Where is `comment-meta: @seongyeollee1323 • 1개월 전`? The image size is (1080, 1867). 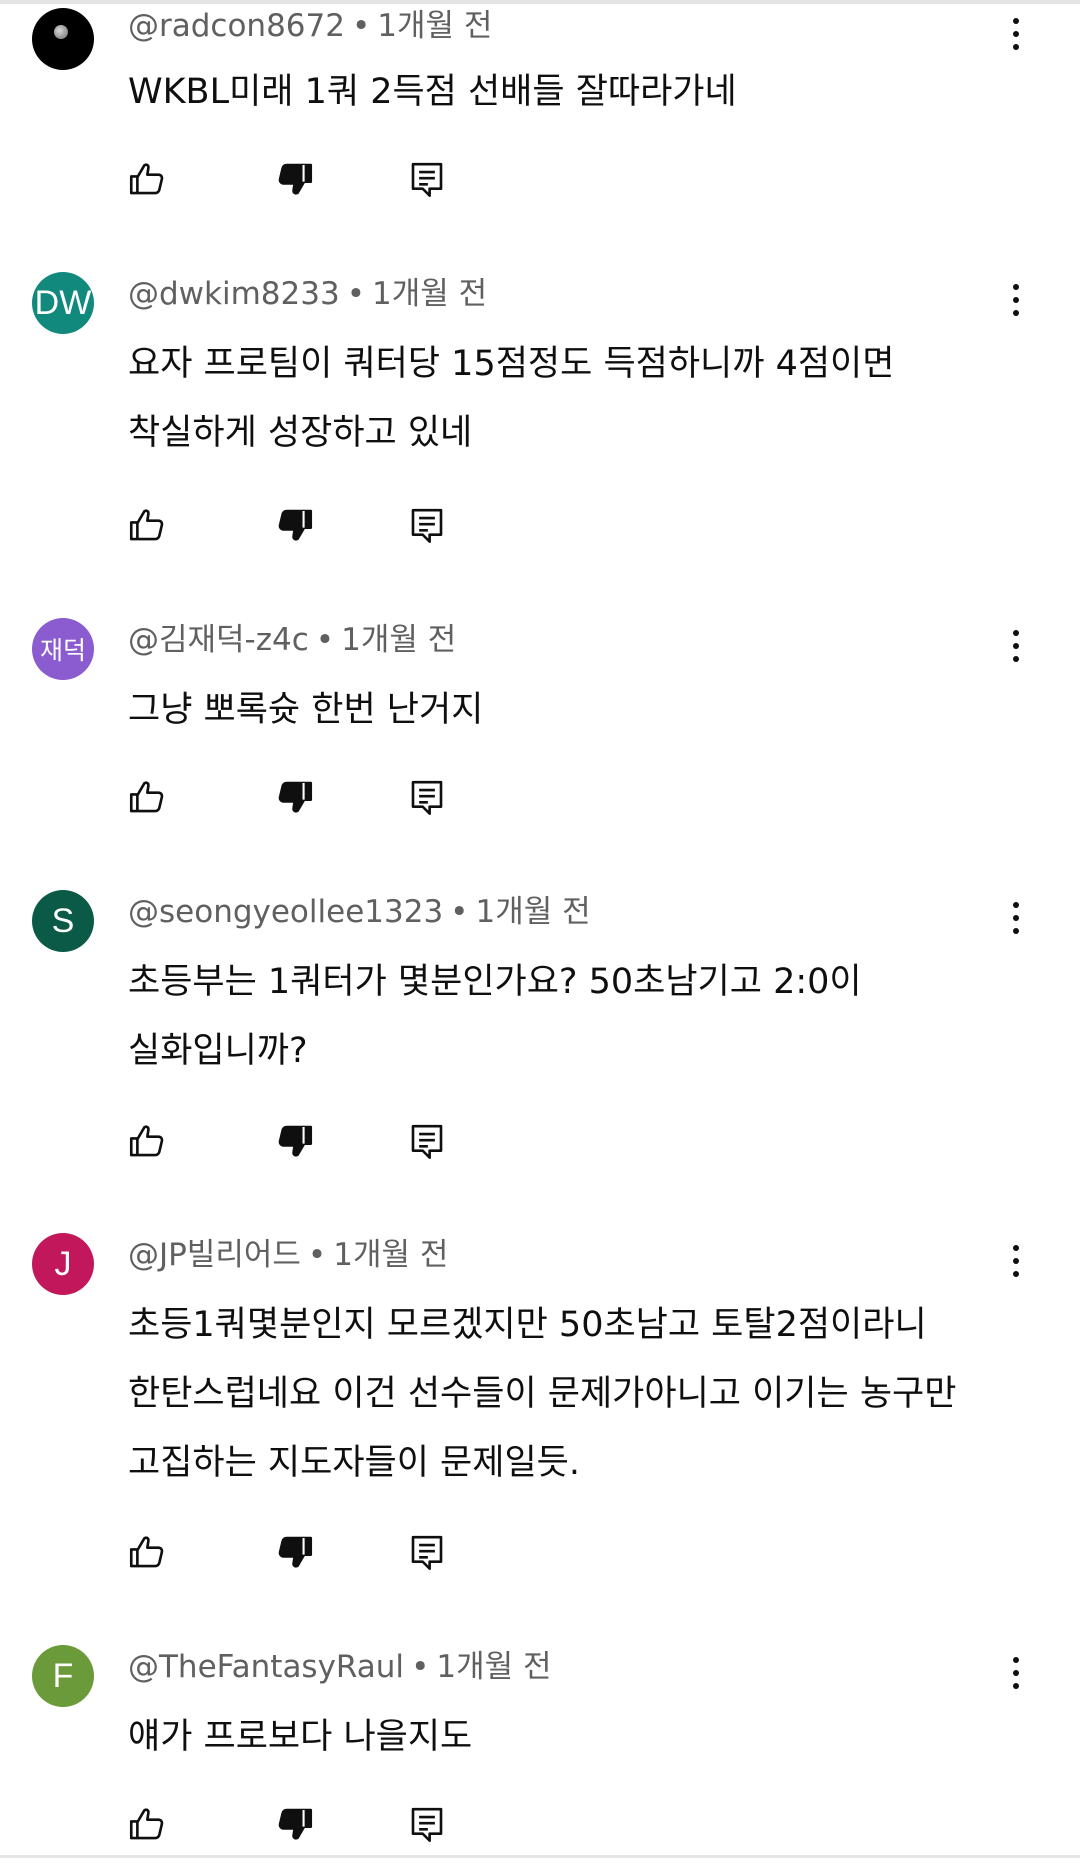 comment-meta: @seongyeollee1323 • 1개월 전 is located at coordinates (359, 912).